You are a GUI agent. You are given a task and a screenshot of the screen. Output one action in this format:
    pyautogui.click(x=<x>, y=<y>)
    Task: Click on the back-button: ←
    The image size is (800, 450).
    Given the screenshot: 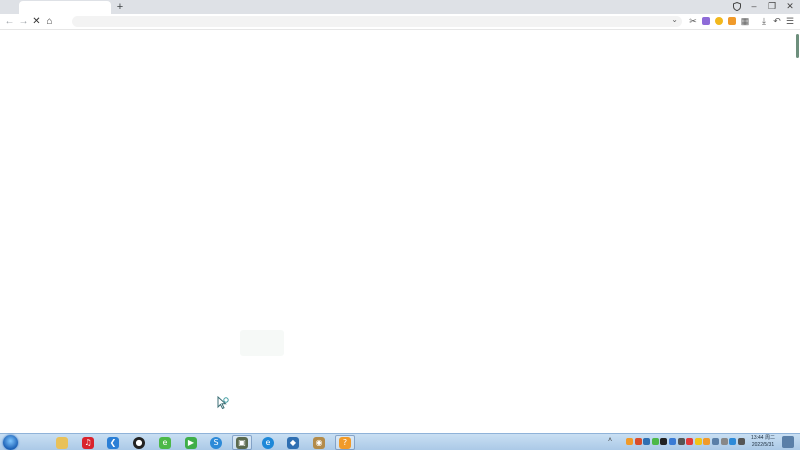 What is the action you would take?
    pyautogui.click(x=9, y=21)
    